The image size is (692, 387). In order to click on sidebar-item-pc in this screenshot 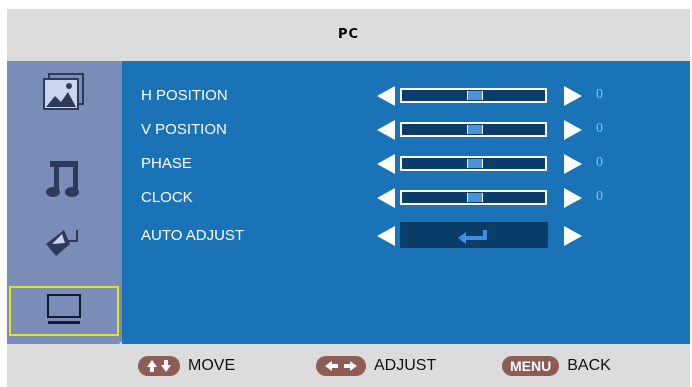, I will do `click(64, 311)`.